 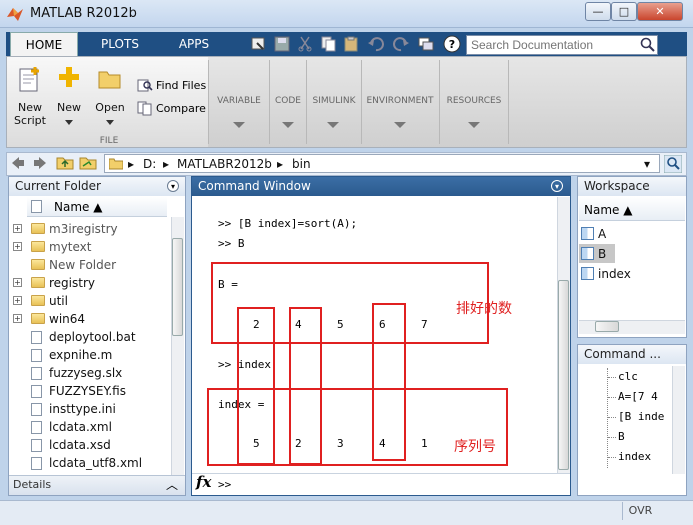 I want to click on history-entry: B, so click(x=644, y=436).